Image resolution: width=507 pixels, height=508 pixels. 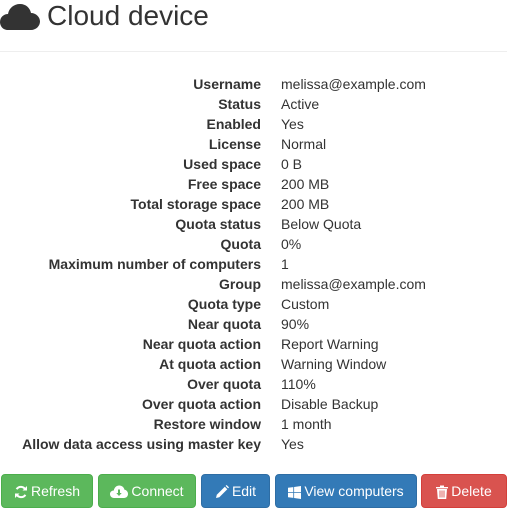 What do you see at coordinates (210, 364) in the screenshot?
I see `detail-label: At quota action` at bounding box center [210, 364].